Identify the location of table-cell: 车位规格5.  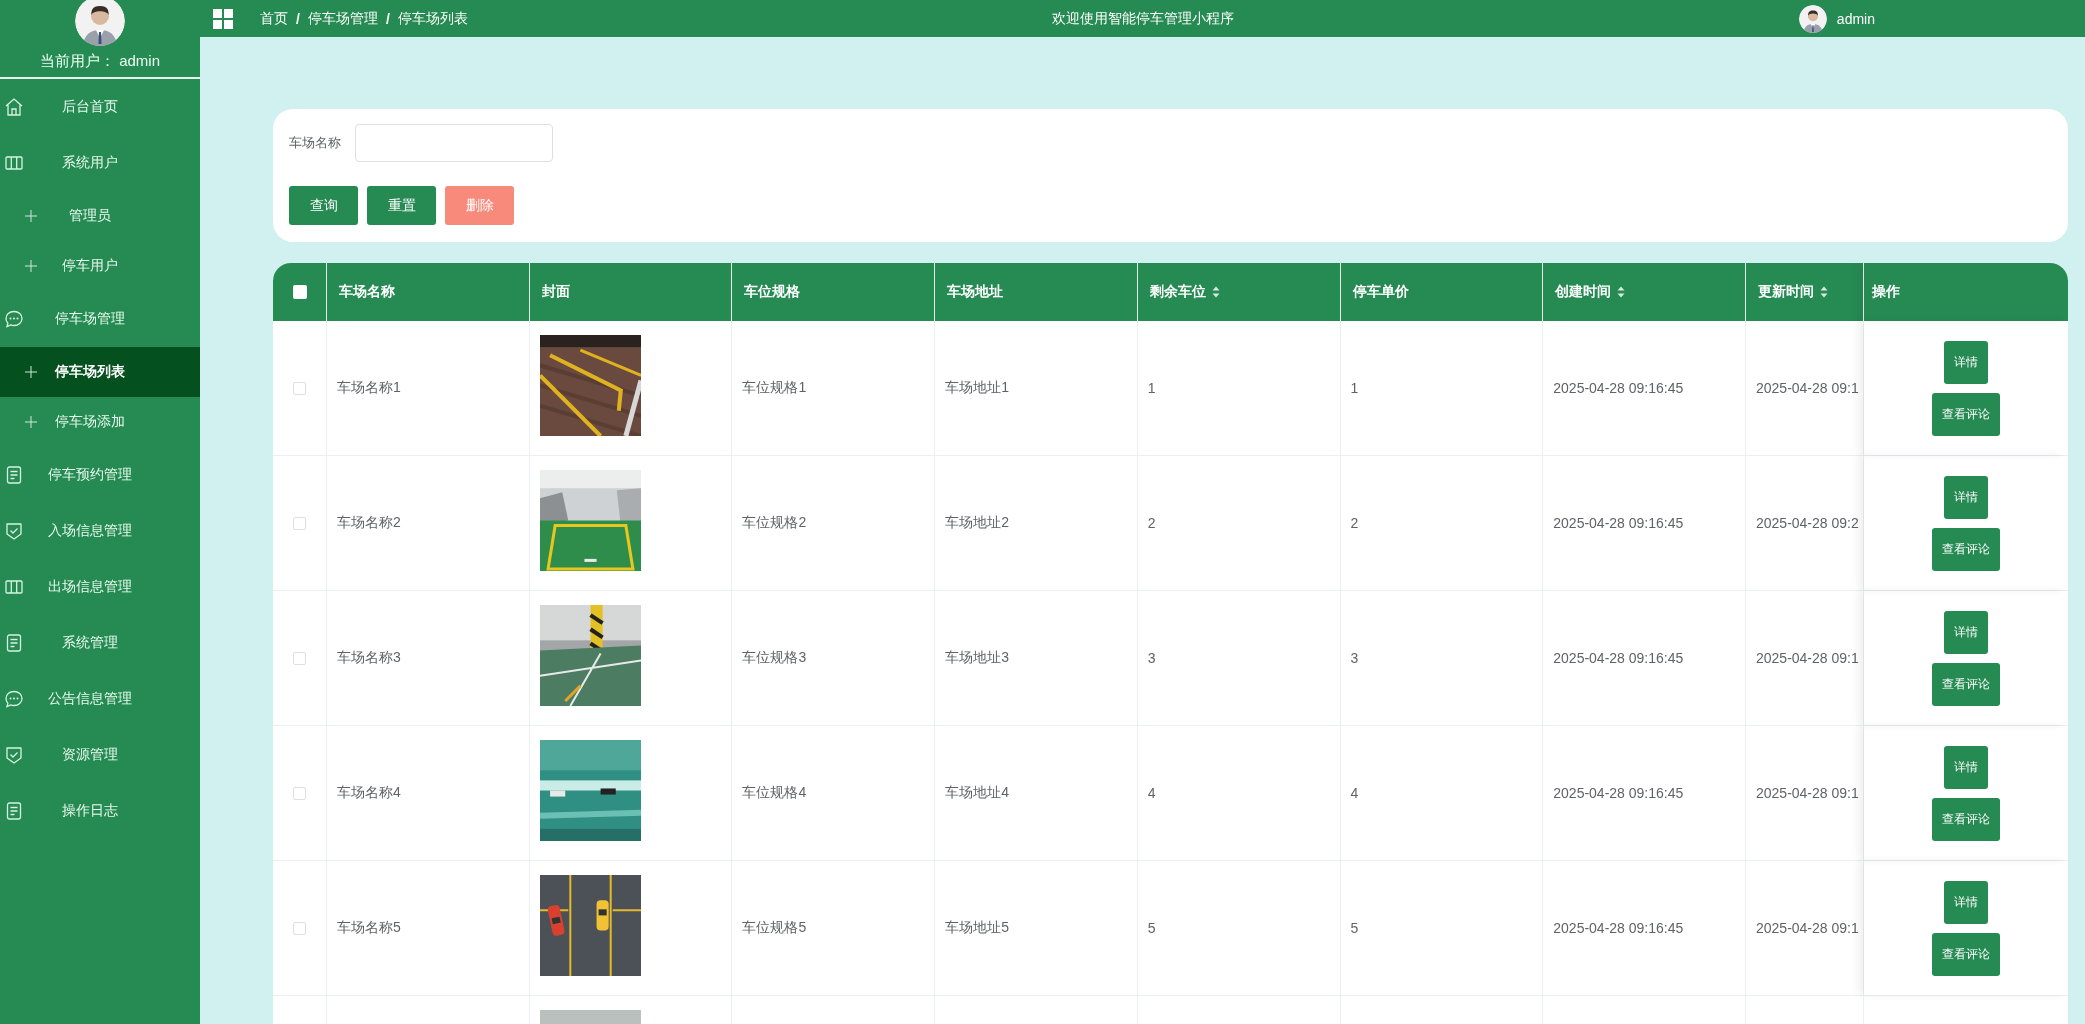
(774, 928).